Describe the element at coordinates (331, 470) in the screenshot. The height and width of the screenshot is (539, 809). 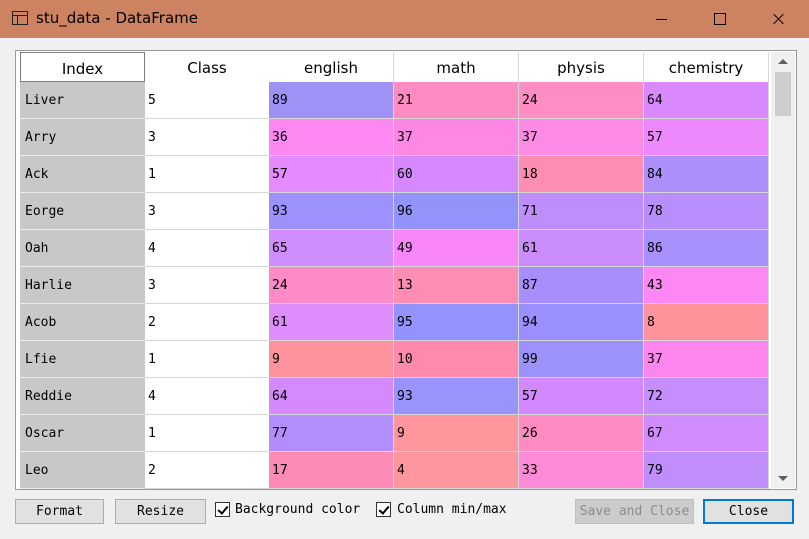
I see `table-cell: 17` at that location.